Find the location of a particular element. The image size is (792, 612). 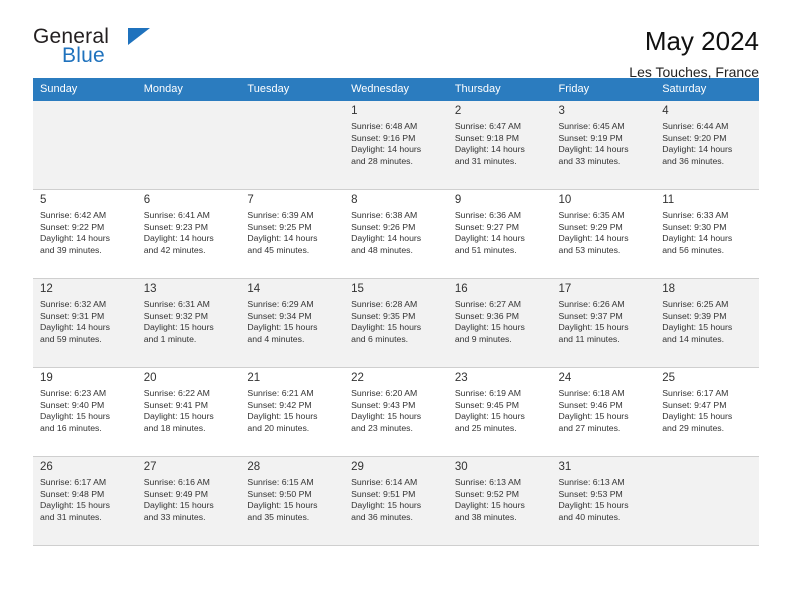

day-number: 3 is located at coordinates (561, 111).